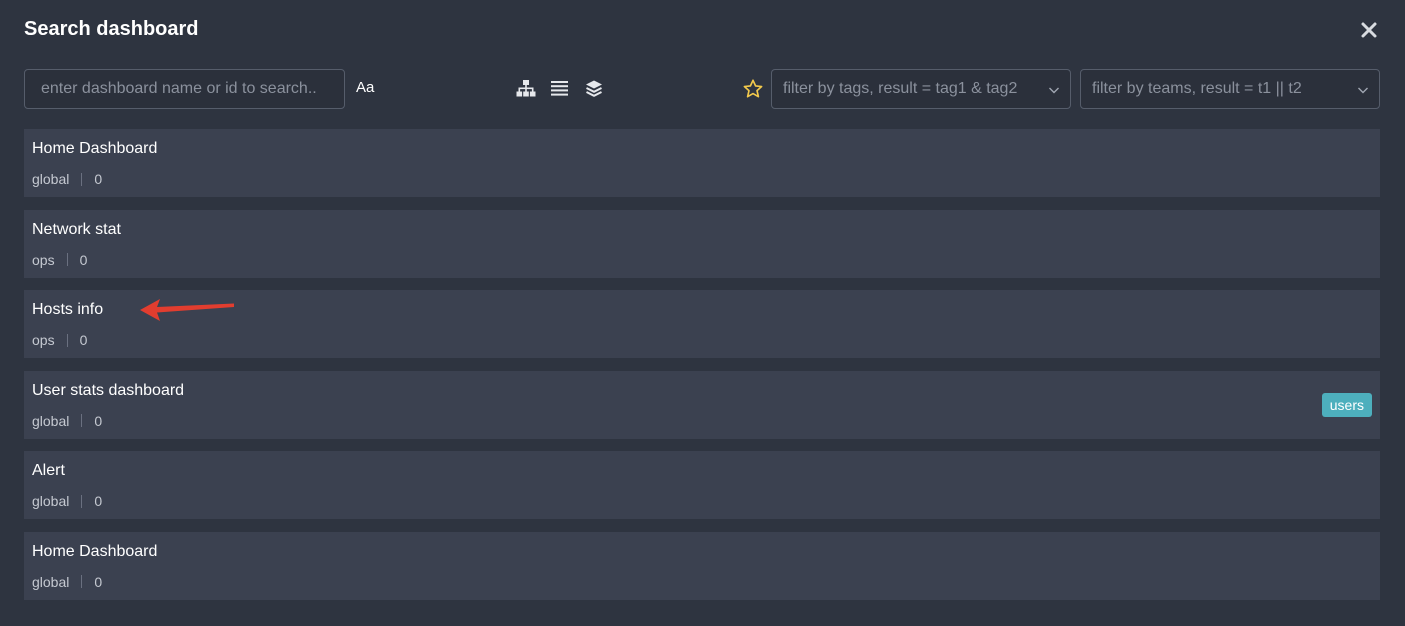 The image size is (1405, 626). Describe the element at coordinates (187, 310) in the screenshot. I see `annotation-arrow` at that location.